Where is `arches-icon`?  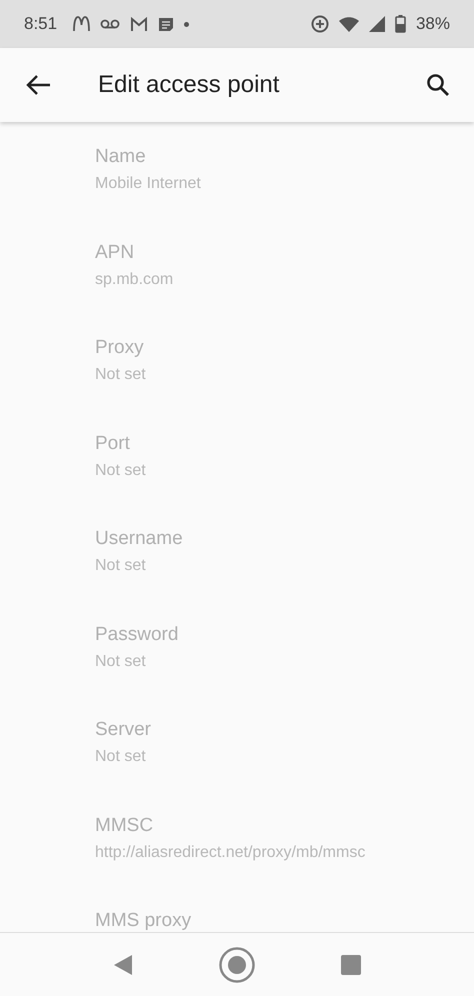 arches-icon is located at coordinates (81, 24).